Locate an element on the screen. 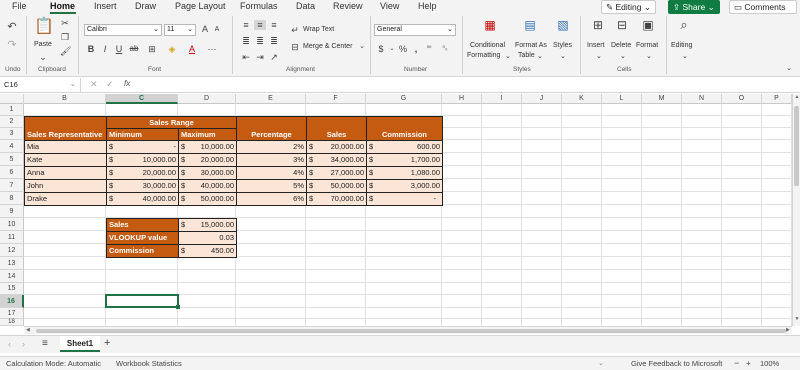 The image size is (800, 370). share-button: ⇪ Share ⌄ is located at coordinates (694, 7).